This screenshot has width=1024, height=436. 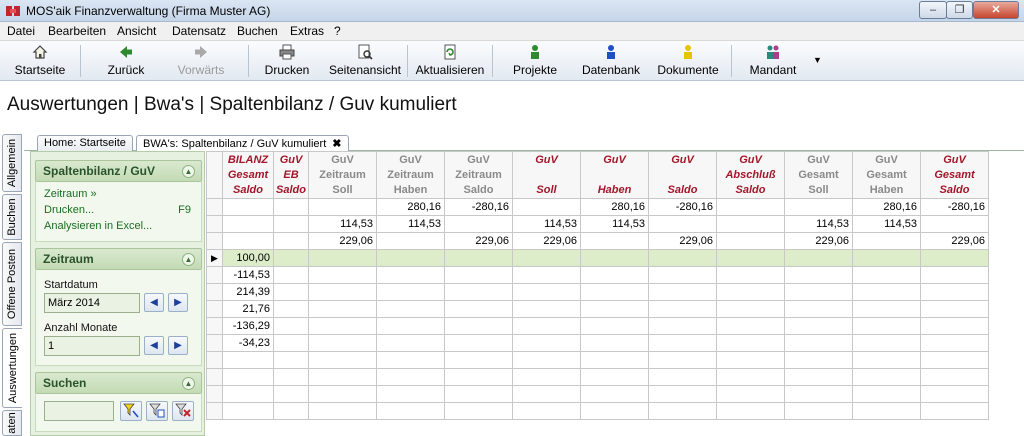 I want to click on table-cell: -34,23, so click(x=248, y=343).